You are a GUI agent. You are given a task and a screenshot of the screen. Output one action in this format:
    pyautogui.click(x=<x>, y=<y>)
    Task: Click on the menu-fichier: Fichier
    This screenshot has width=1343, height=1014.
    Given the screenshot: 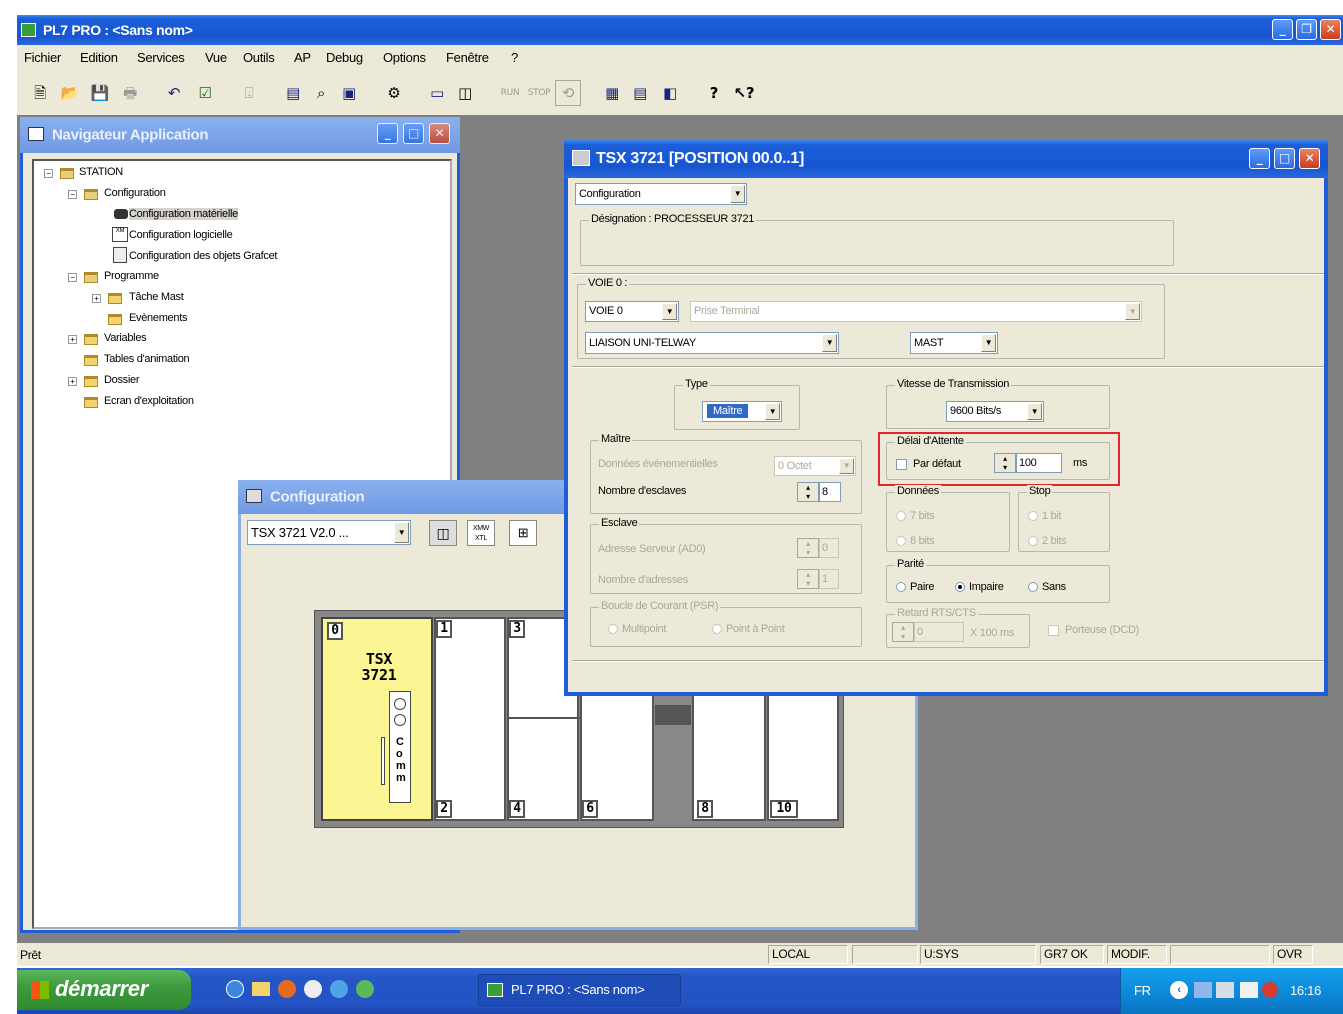 What is the action you would take?
    pyautogui.click(x=42, y=57)
    